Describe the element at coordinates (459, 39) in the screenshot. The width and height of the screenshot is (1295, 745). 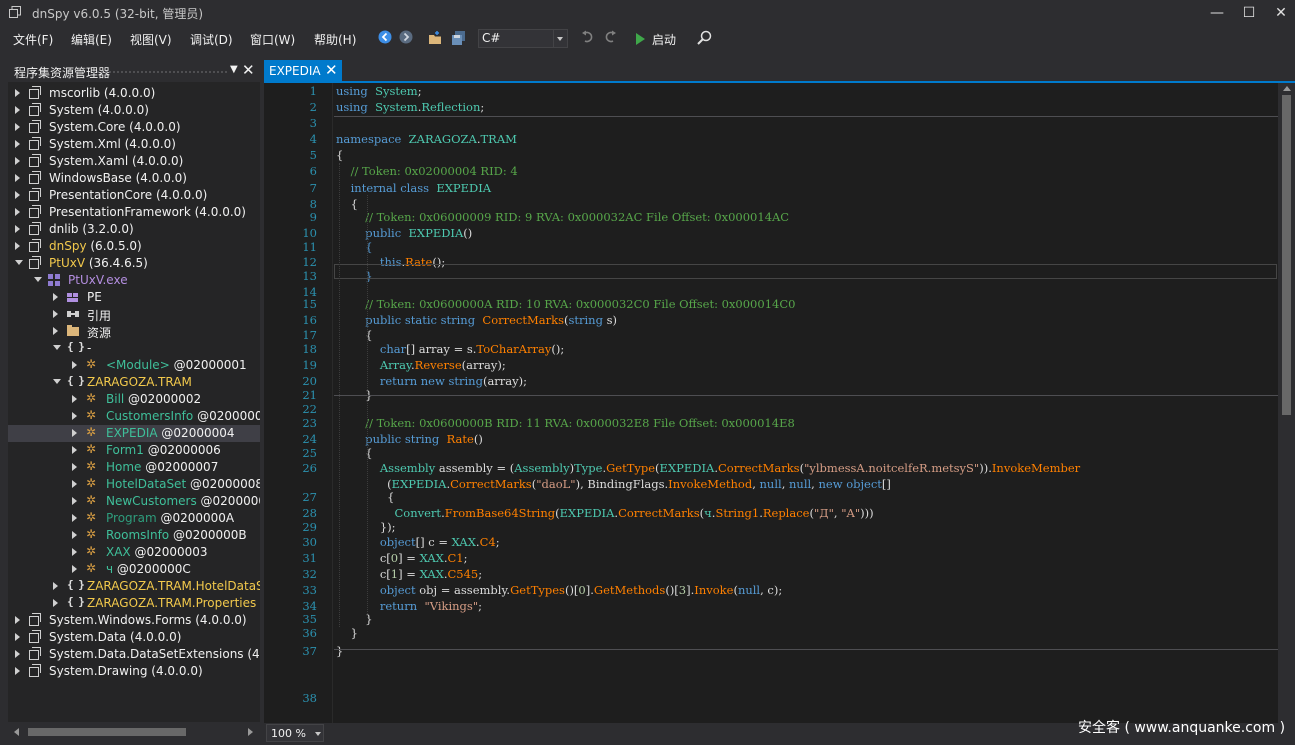
I see `save-icon` at that location.